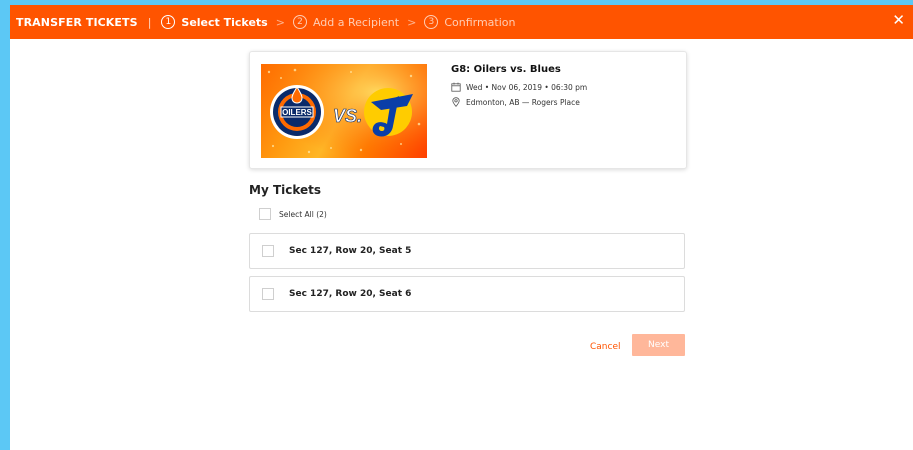 The height and width of the screenshot is (450, 913). What do you see at coordinates (467, 294) in the screenshot?
I see `ticket-row: Sec 127, Row 20, Seat 6` at bounding box center [467, 294].